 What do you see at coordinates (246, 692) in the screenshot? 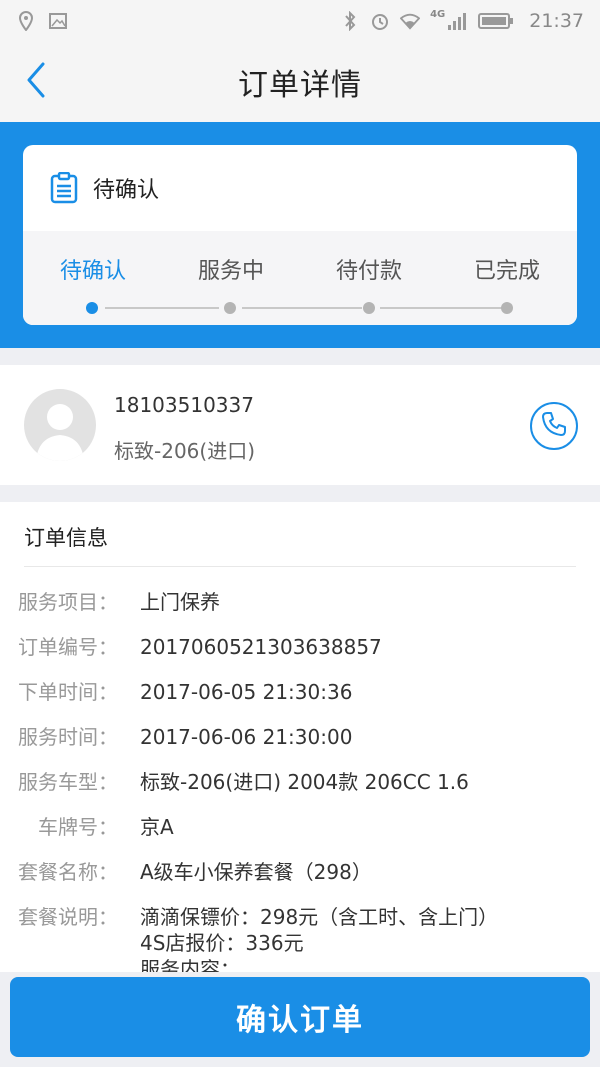
I see `info-value: 2017-06-05 21:30:36` at bounding box center [246, 692].